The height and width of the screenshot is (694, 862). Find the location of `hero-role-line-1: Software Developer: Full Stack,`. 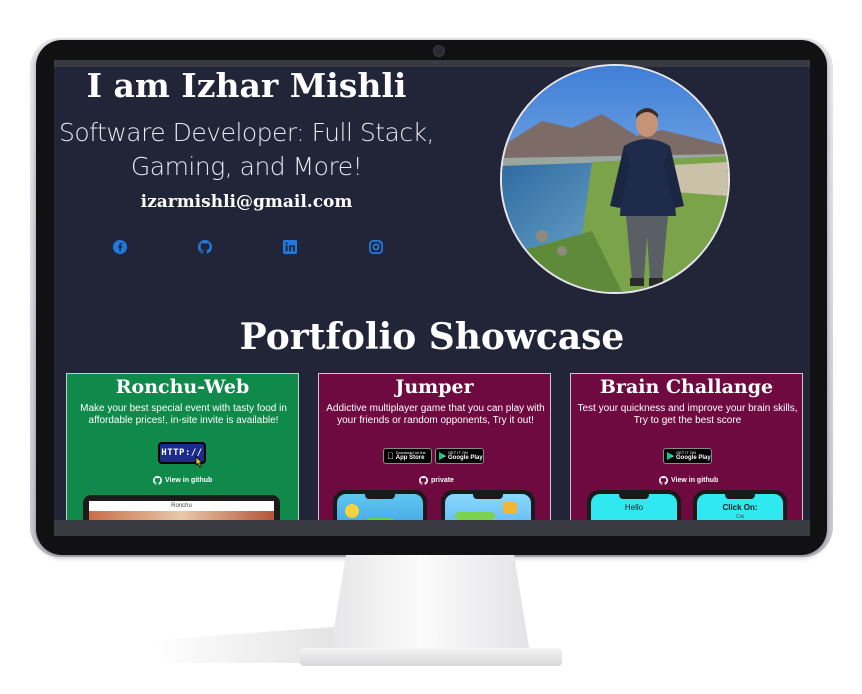

hero-role-line-1: Software Developer: Full Stack, is located at coordinates (246, 132).